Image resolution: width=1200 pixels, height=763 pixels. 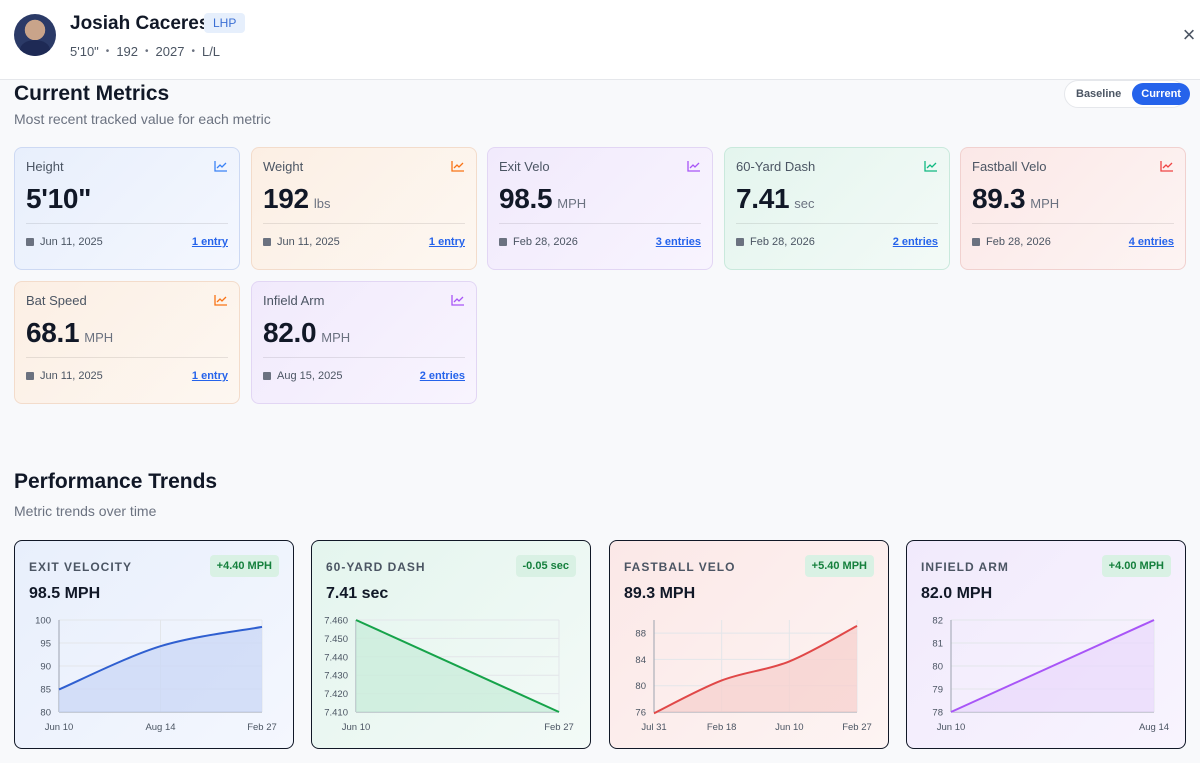 I want to click on metric-label: Fastball Velo, so click(x=1009, y=166).